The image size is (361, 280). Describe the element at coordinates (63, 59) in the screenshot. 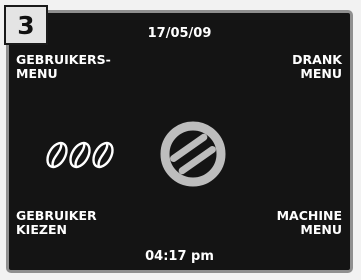

I see `user-menu-label-line1: GEBRUIKERS-` at that location.